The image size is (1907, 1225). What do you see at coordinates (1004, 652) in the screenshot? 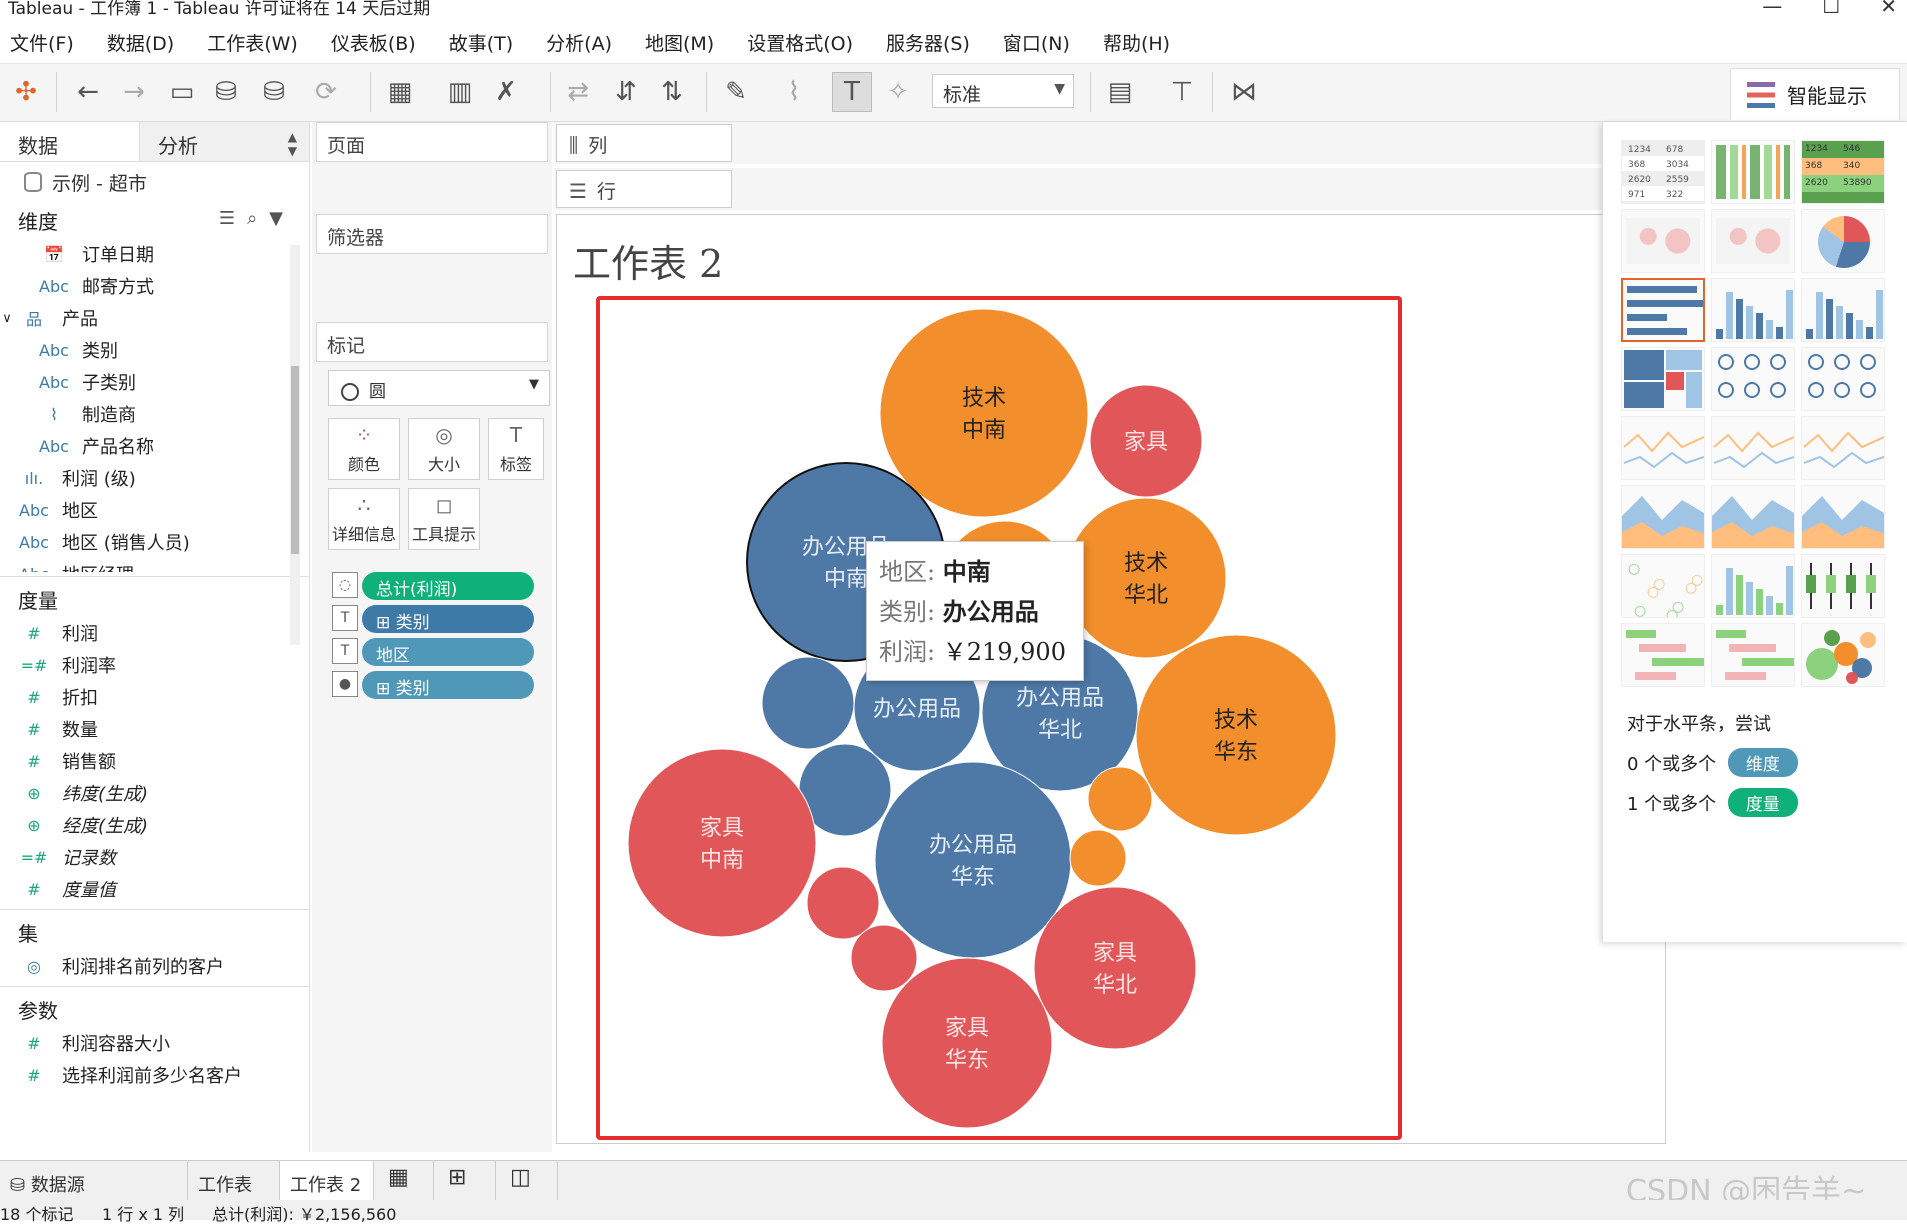
I see `tooltip-value-profit: ￥219,900` at bounding box center [1004, 652].